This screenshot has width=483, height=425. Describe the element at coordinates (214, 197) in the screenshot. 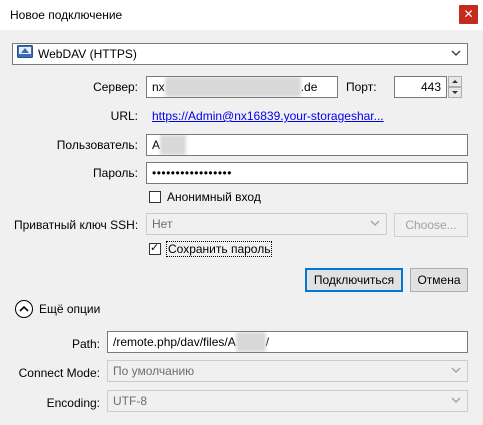

I see `anonymous-label: Анонимный вход` at that location.